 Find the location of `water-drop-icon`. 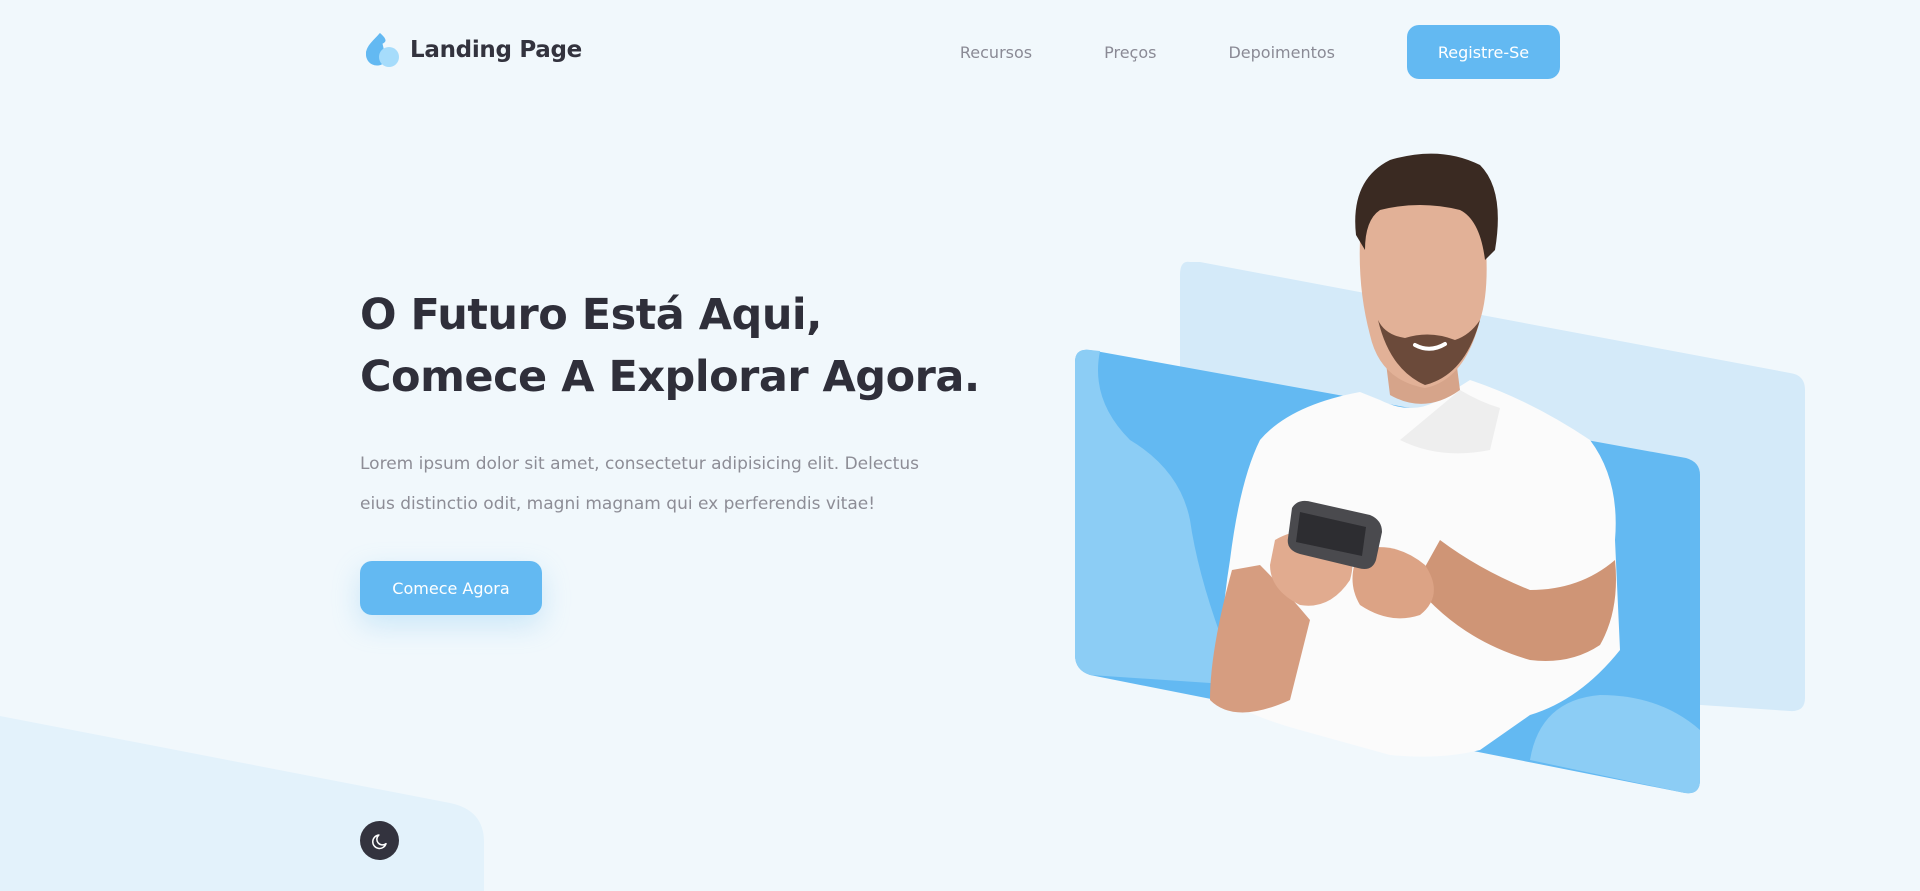

water-drop-icon is located at coordinates (382, 50).